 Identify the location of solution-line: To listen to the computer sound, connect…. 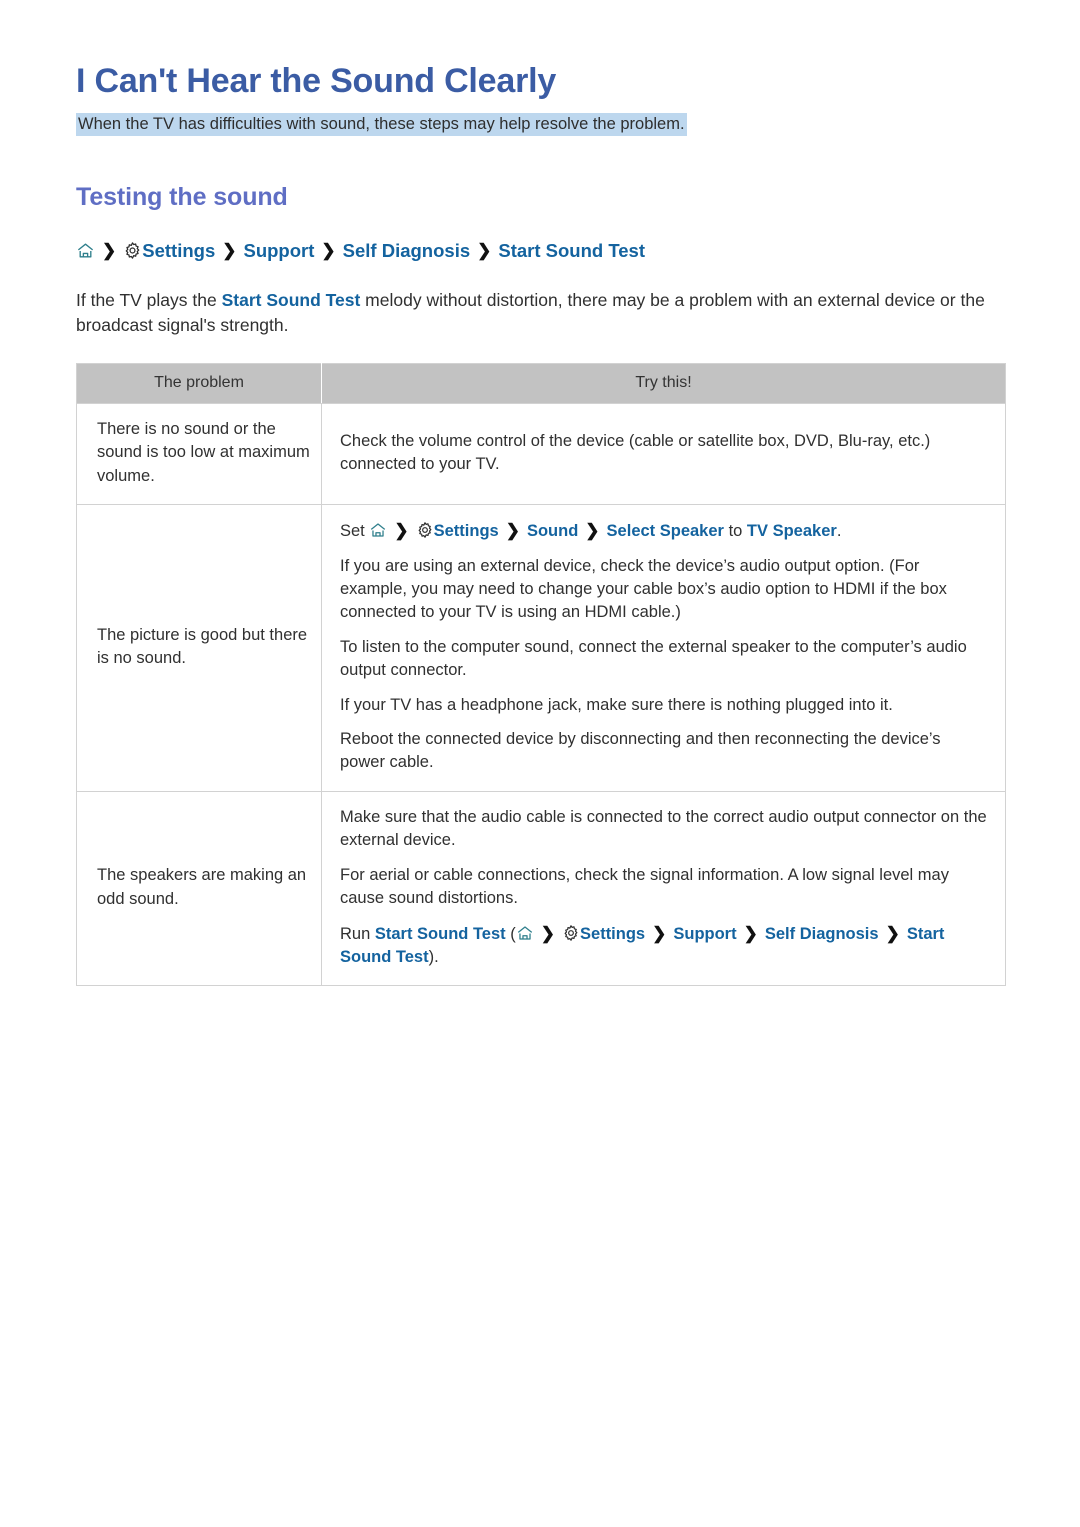
(653, 658).